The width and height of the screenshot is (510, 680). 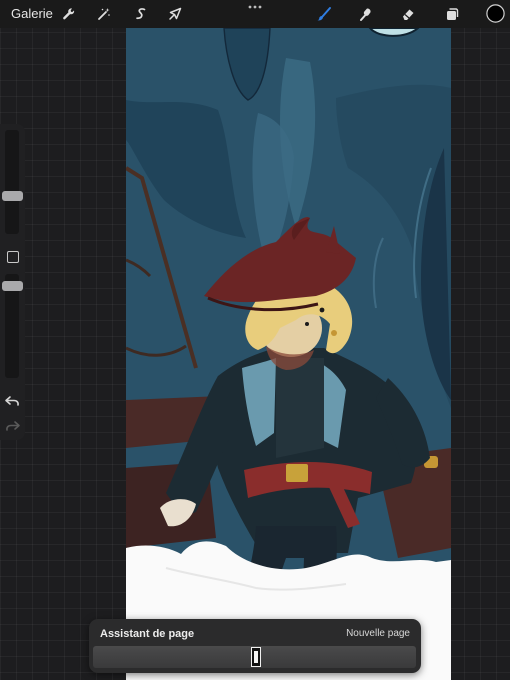 What do you see at coordinates (12, 401) in the screenshot?
I see `undo-icon` at bounding box center [12, 401].